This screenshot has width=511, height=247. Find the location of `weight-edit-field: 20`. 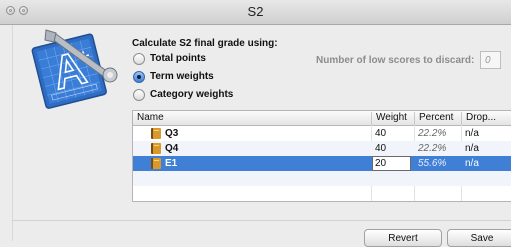

weight-edit-field: 20 is located at coordinates (391, 163).